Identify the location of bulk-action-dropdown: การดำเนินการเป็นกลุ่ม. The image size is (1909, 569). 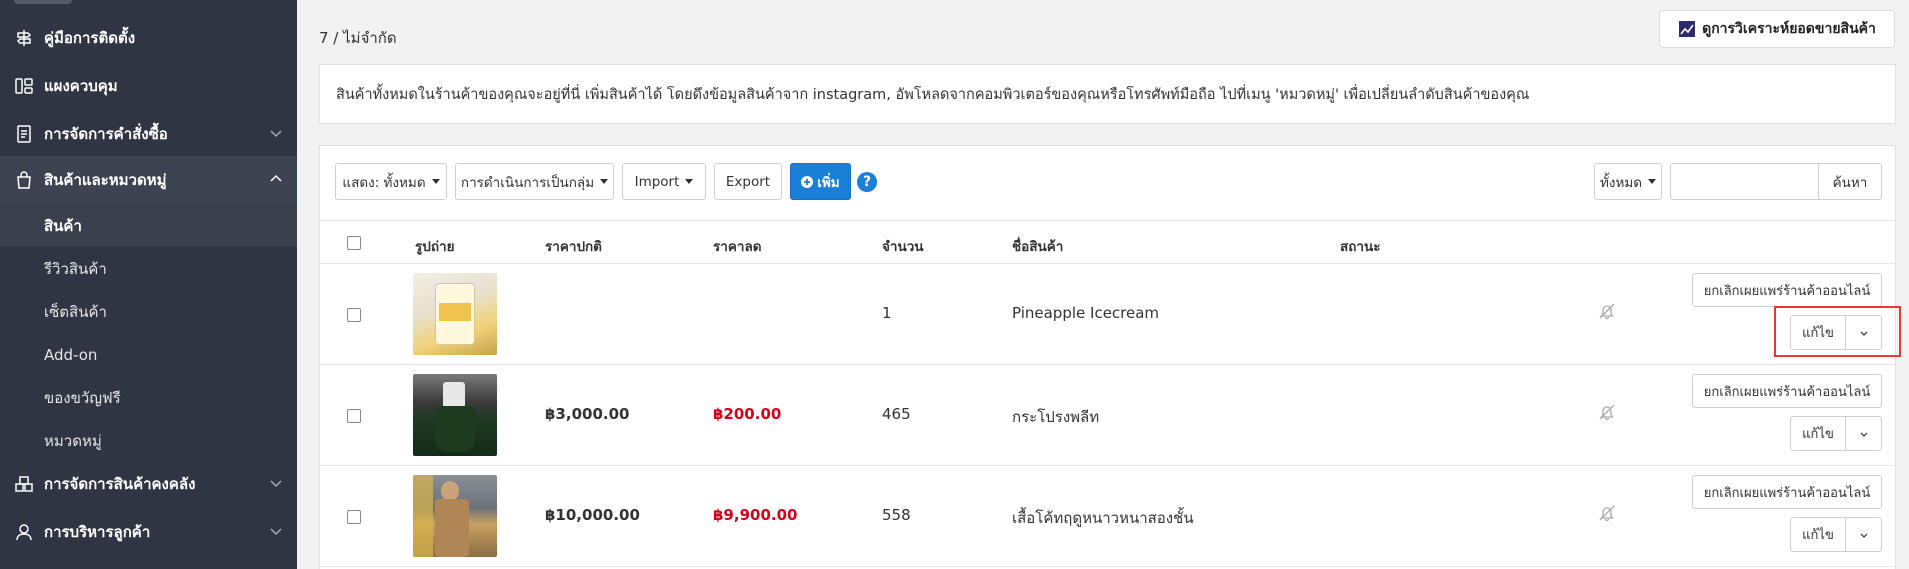
(534, 181).